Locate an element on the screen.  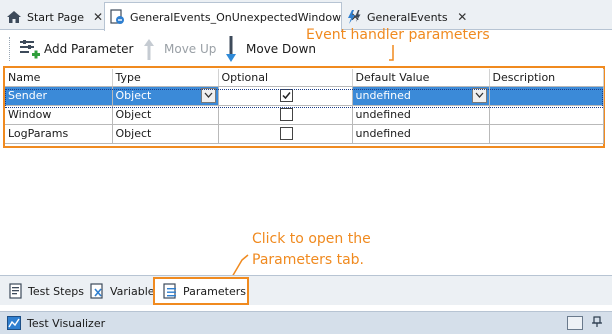
column-header-type: Type is located at coordinates (165, 78).